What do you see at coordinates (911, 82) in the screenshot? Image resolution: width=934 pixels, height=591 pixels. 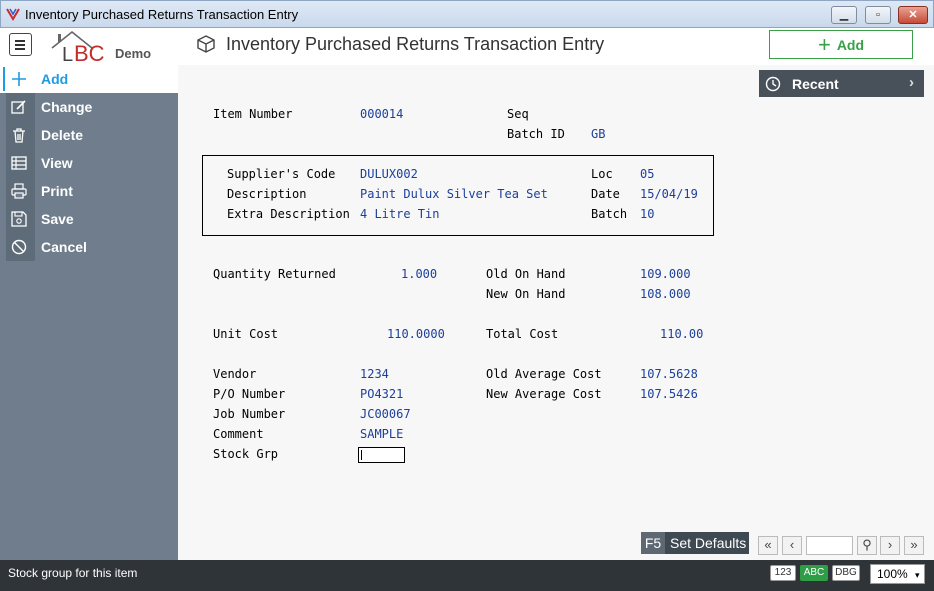 I see `chevron-right-icon: ›` at bounding box center [911, 82].